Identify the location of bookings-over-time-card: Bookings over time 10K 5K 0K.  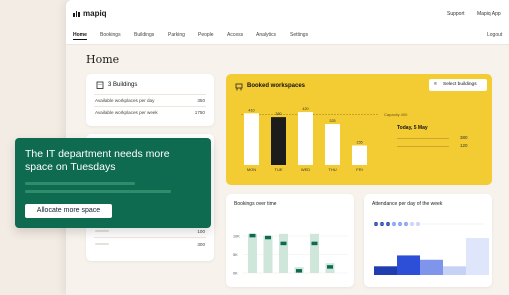
(290, 240).